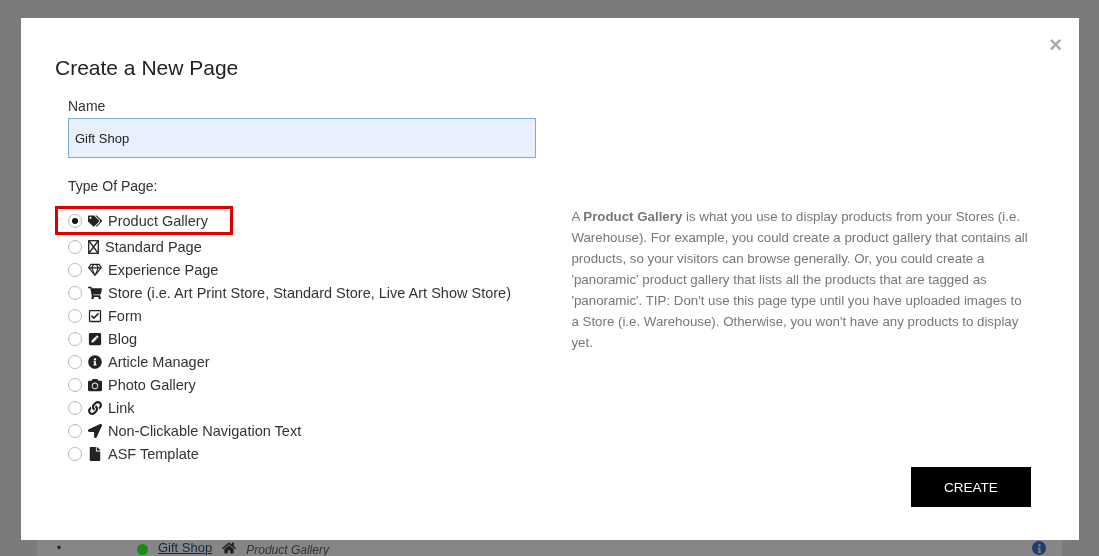 The height and width of the screenshot is (556, 1099). I want to click on name-field: Gift Shop, so click(302, 138).